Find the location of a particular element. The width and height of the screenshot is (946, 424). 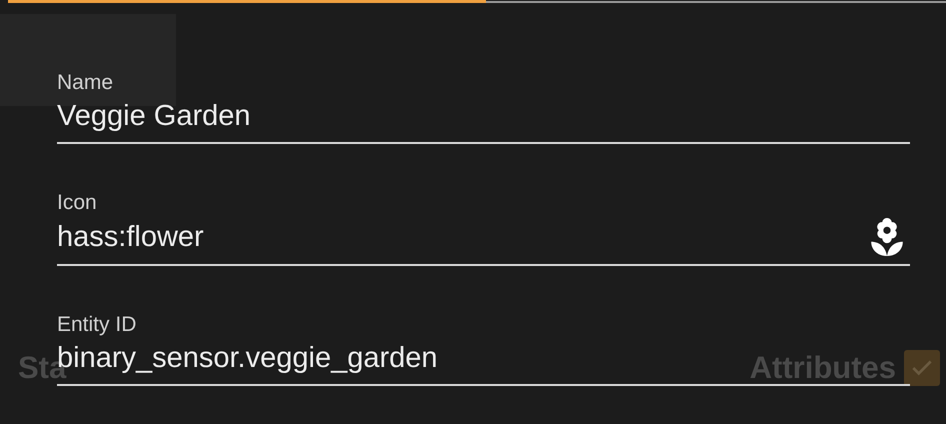

field-value: hass:flower is located at coordinates (130, 237).